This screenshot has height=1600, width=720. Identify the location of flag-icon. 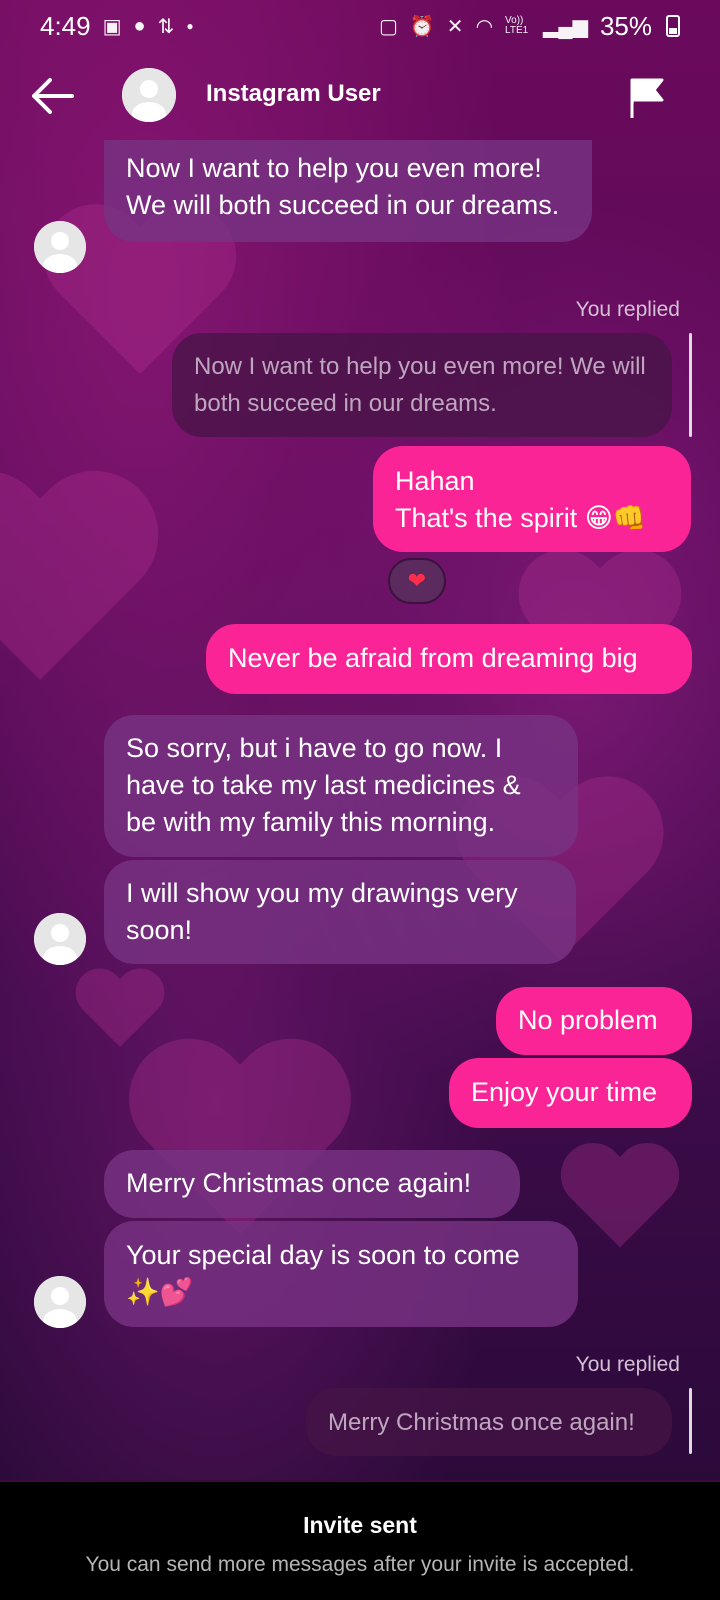
(647, 98).